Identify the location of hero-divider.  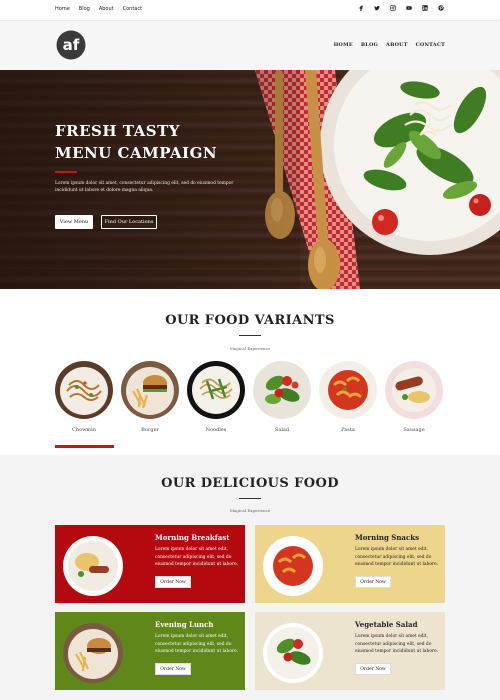
(66, 172).